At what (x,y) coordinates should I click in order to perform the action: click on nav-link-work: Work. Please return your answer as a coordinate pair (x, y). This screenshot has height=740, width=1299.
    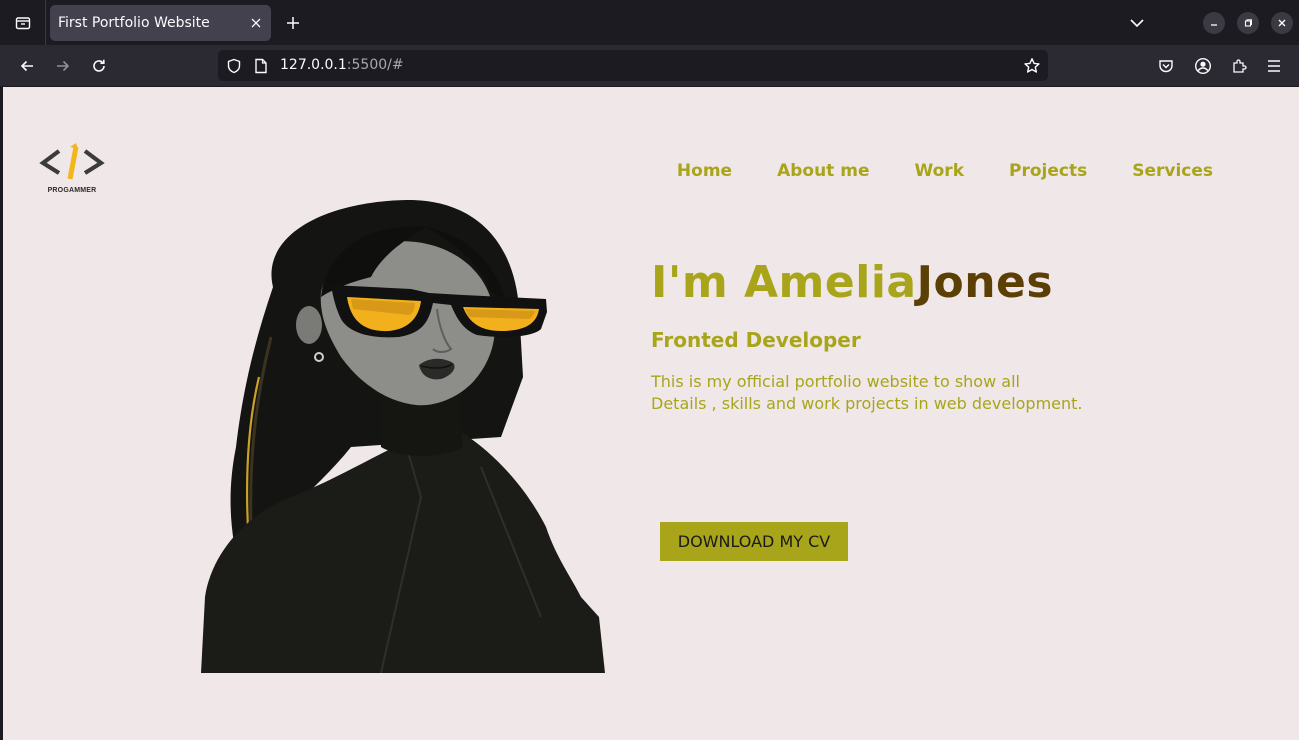
    Looking at the image, I should click on (939, 171).